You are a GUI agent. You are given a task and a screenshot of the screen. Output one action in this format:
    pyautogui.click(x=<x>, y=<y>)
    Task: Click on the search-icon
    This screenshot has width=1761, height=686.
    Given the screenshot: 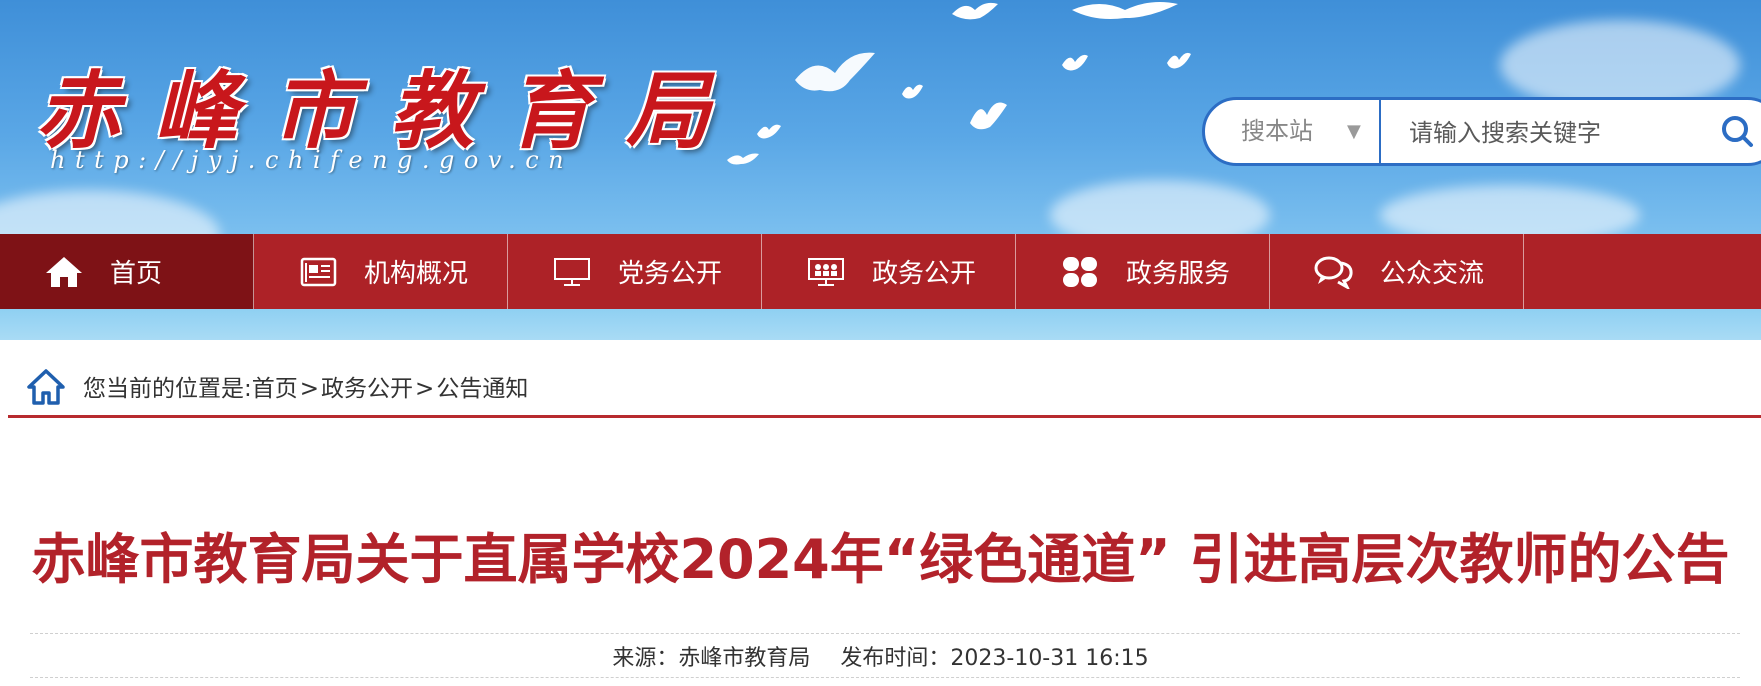 What is the action you would take?
    pyautogui.click(x=1738, y=132)
    